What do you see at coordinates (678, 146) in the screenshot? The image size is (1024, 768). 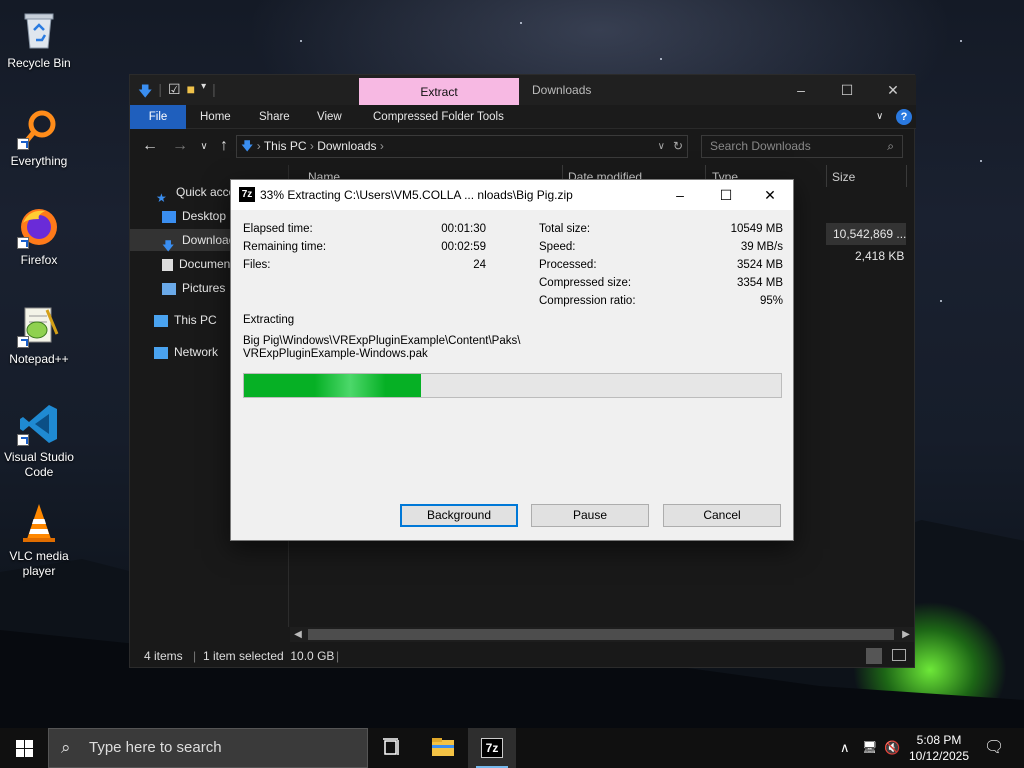 I see `refresh-icon: ↻` at bounding box center [678, 146].